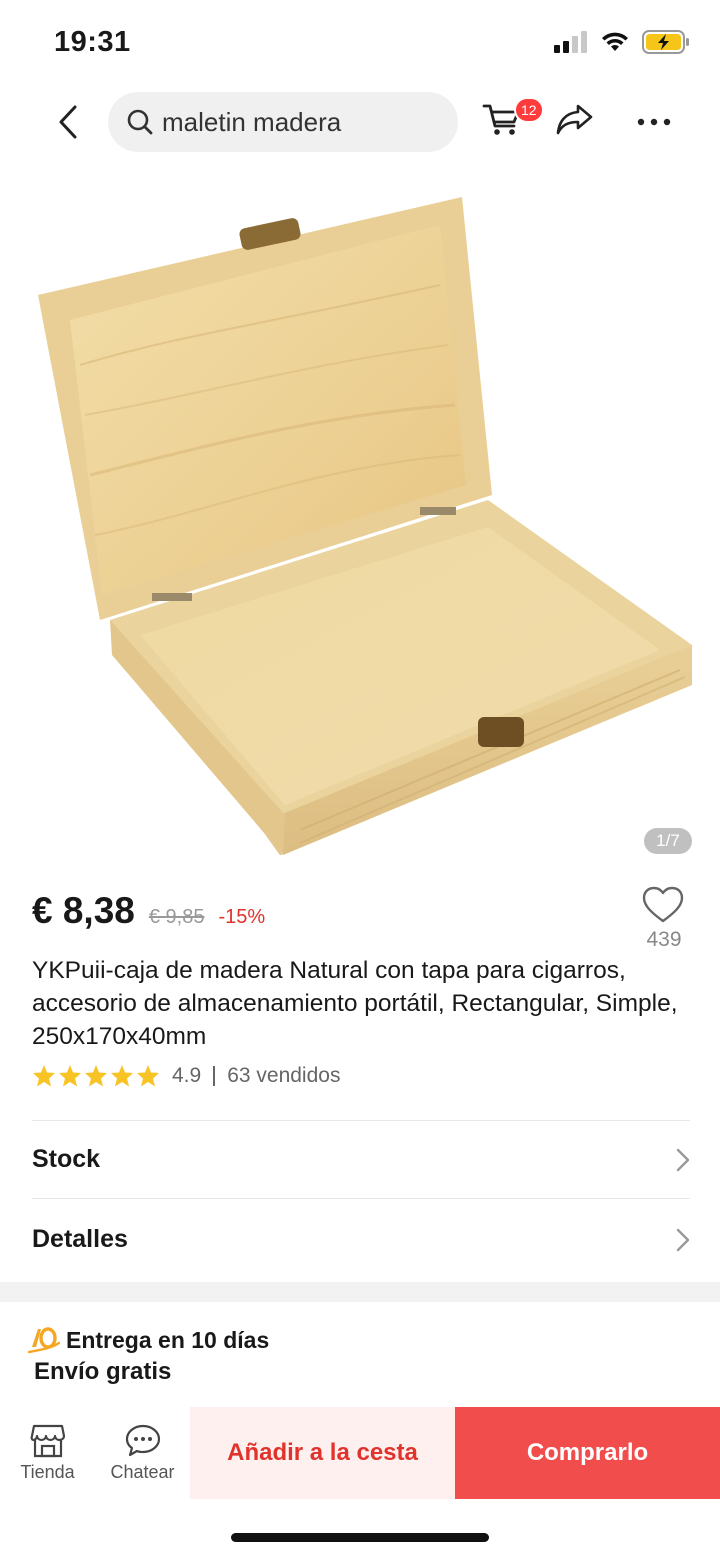 The width and height of the screenshot is (720, 1557). I want to click on heart-icon, so click(663, 904).